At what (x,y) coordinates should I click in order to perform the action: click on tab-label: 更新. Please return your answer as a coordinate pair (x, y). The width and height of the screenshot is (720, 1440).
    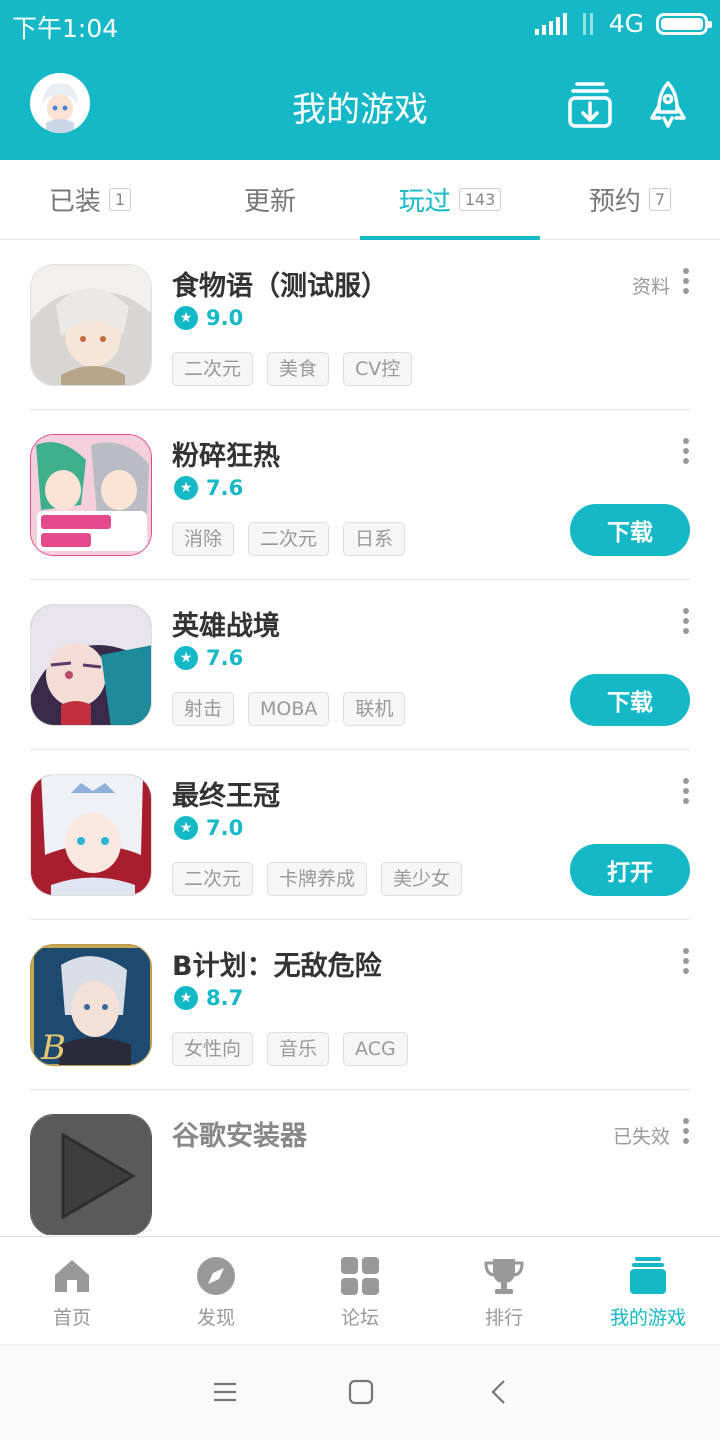
    Looking at the image, I should click on (269, 202).